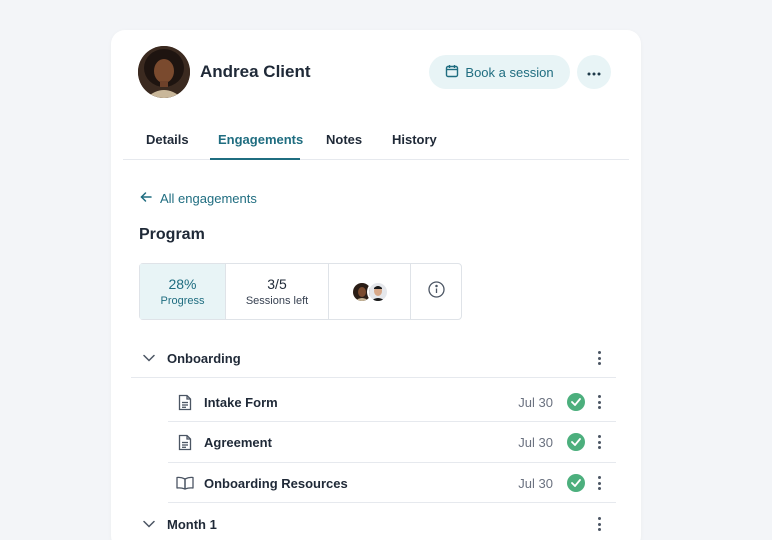  Describe the element at coordinates (172, 234) in the screenshot. I see `program-title: Program` at that location.